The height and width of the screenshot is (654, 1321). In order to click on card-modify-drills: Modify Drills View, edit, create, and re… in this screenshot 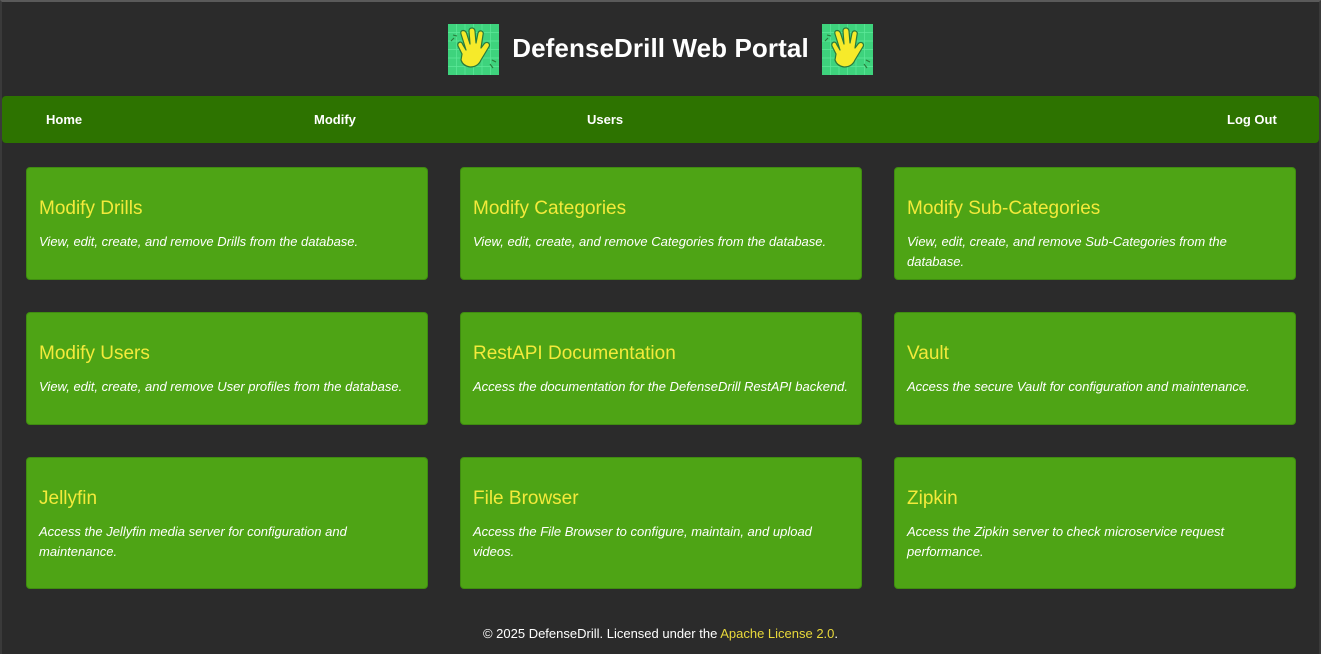, I will do `click(227, 223)`.